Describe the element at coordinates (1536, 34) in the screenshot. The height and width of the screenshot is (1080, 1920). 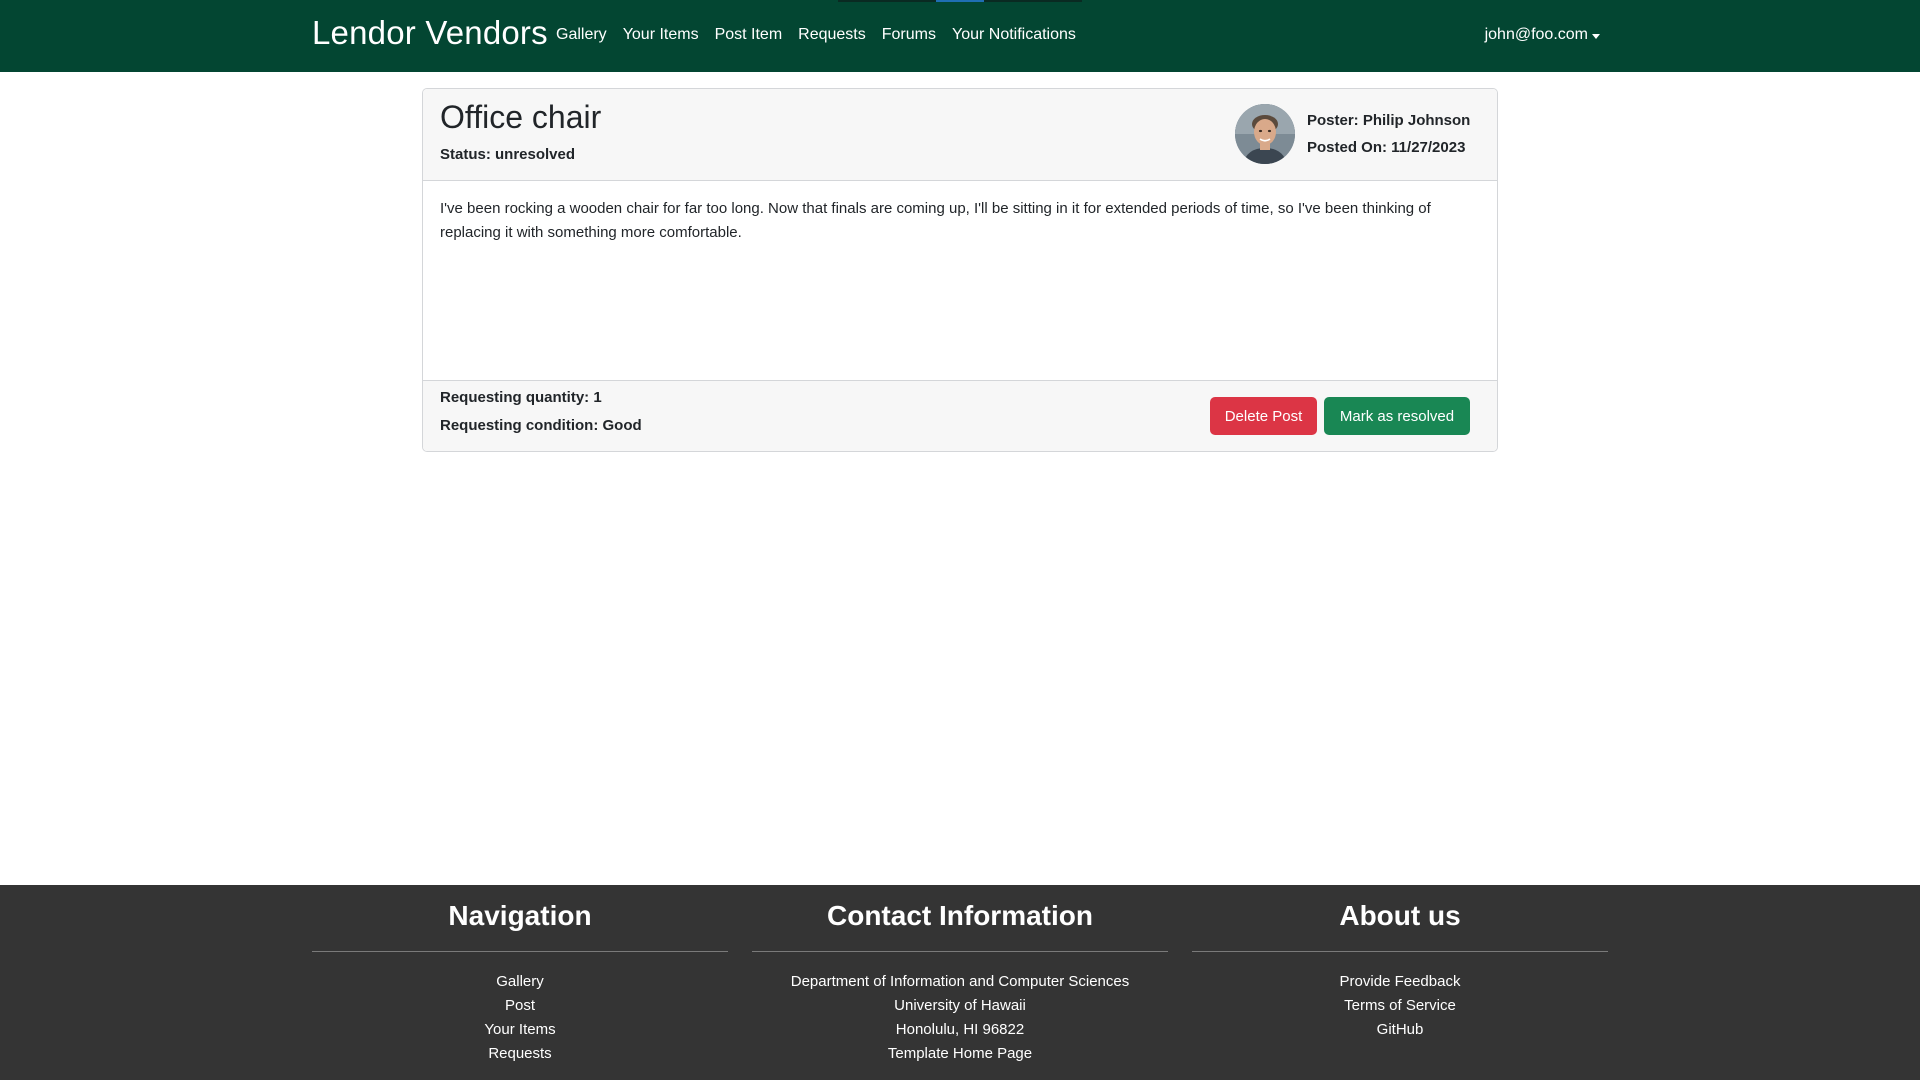
I see `user-email: john@foo.com` at that location.